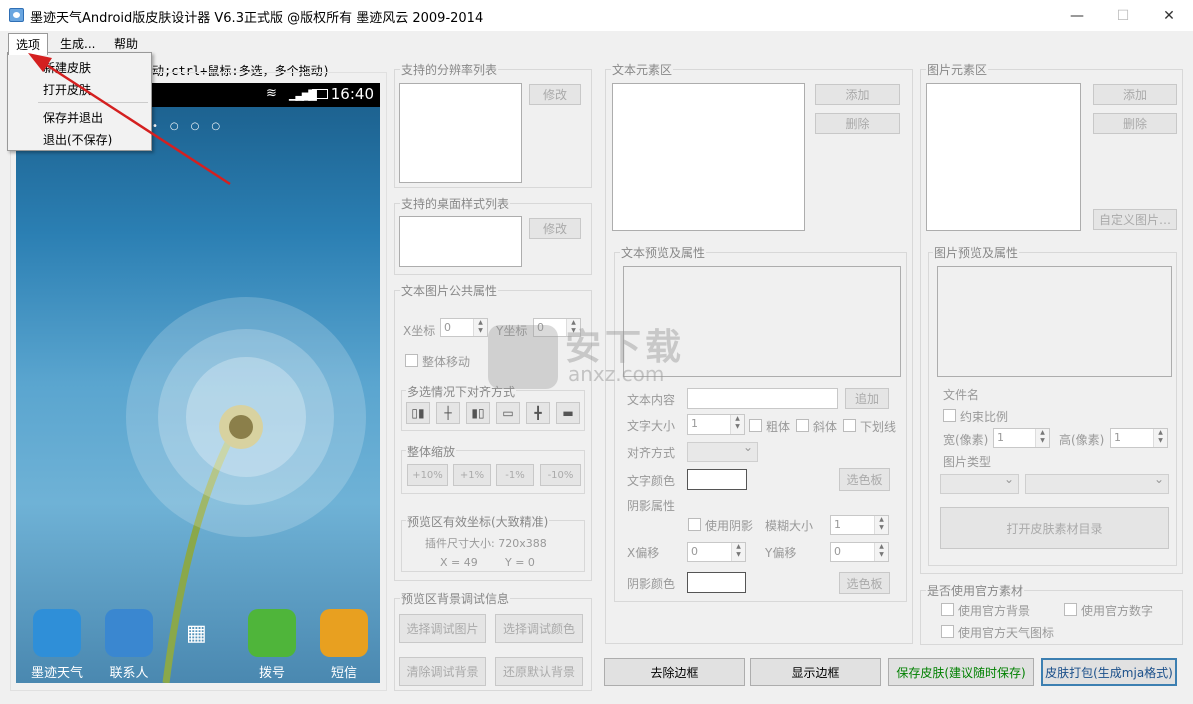 The width and height of the screenshot is (1193, 704). I want to click on dock-label: 墨迹天气, so click(56, 673).